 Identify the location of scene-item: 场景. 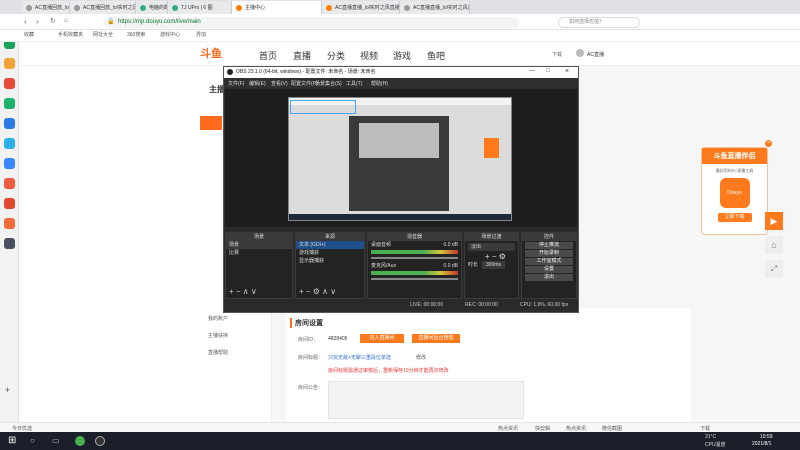
(259, 245).